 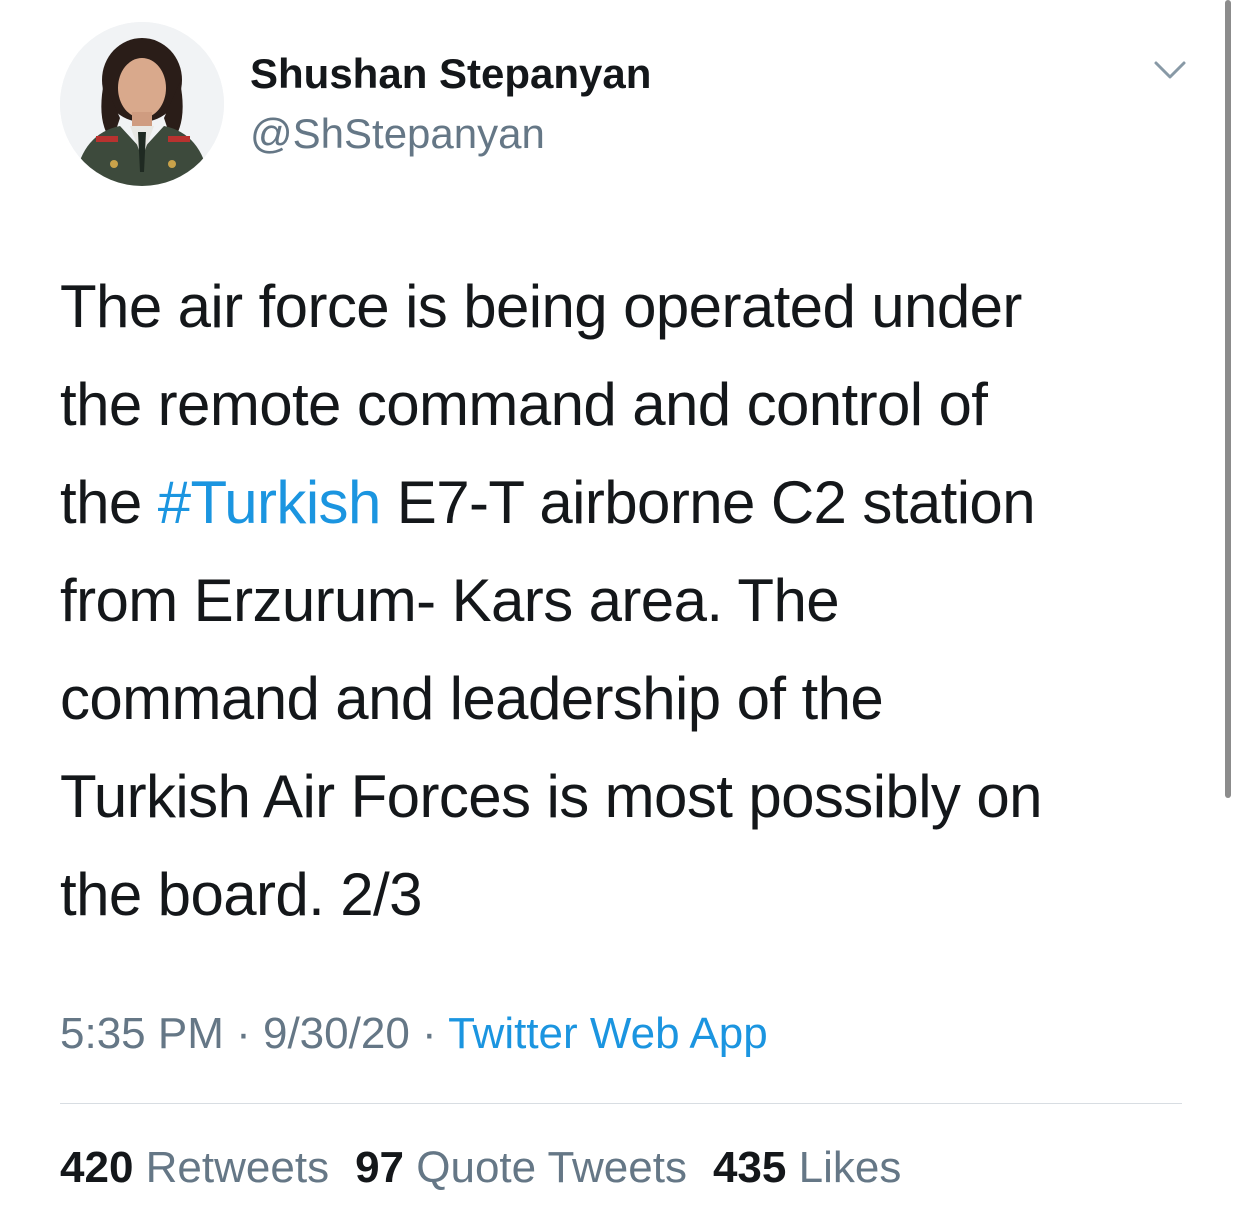 I want to click on tweet-menu-button, so click(x=1170, y=70).